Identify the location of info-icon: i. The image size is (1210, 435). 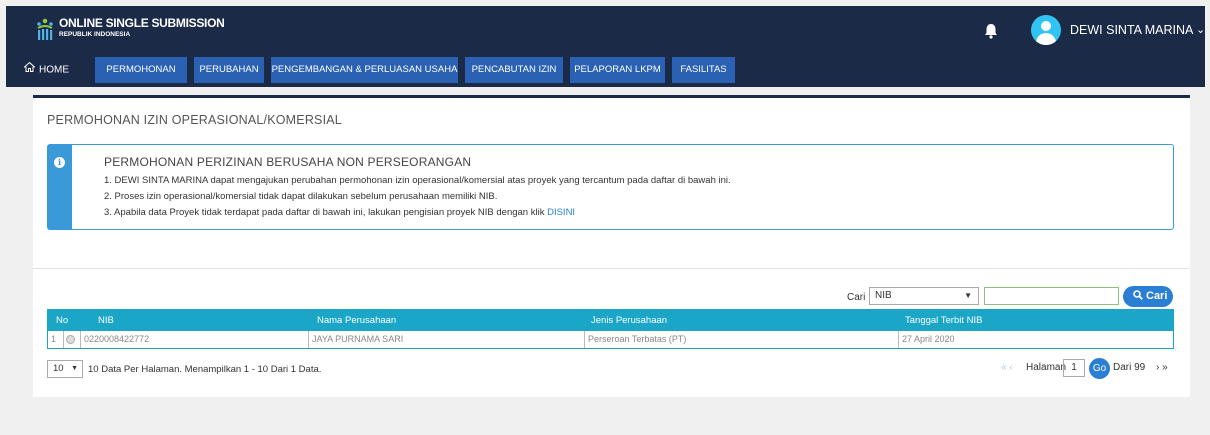
(59, 162).